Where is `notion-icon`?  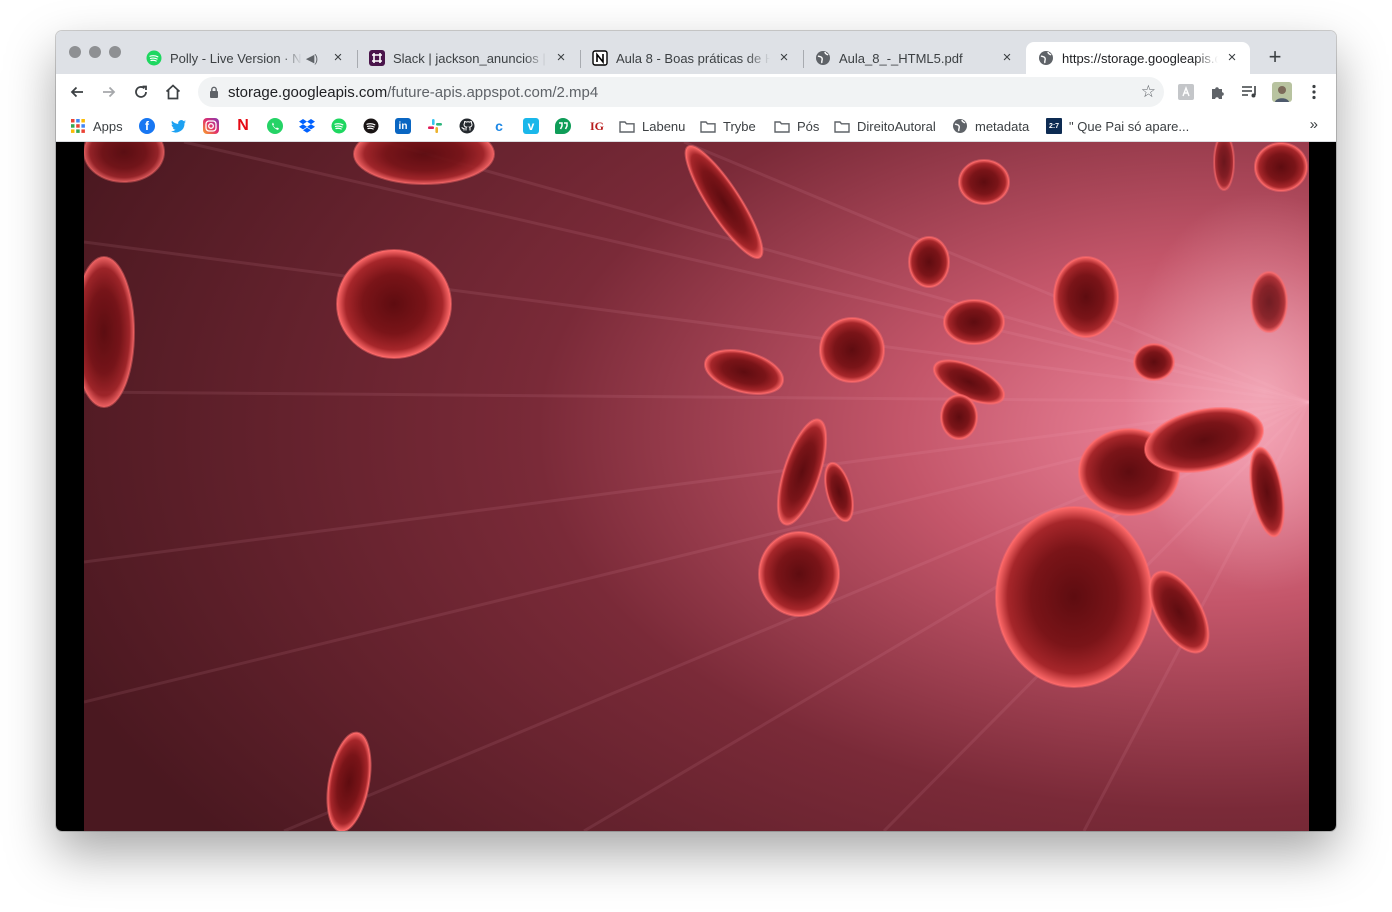
notion-icon is located at coordinates (600, 58).